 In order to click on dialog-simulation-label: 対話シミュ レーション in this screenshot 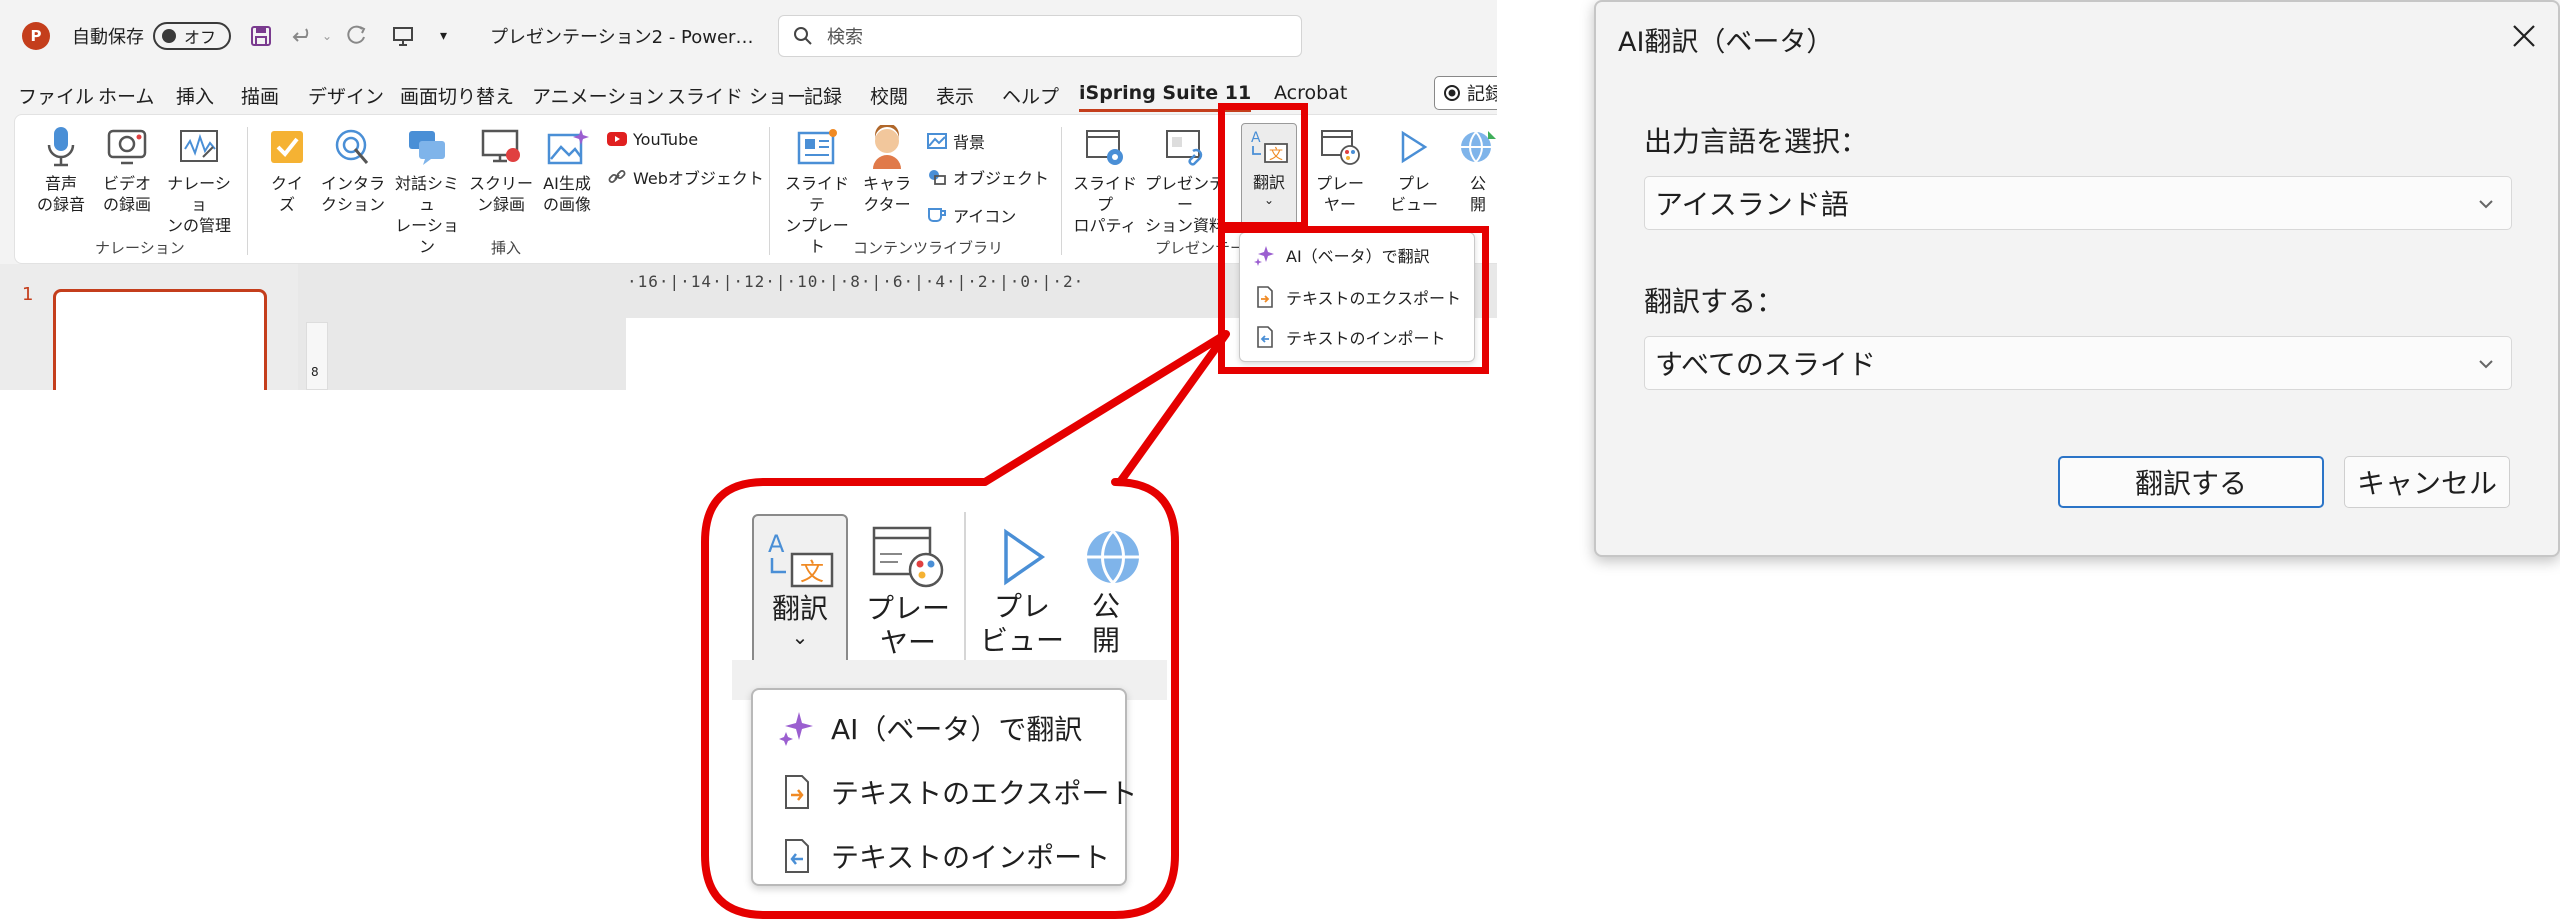, I will do `click(426, 215)`.